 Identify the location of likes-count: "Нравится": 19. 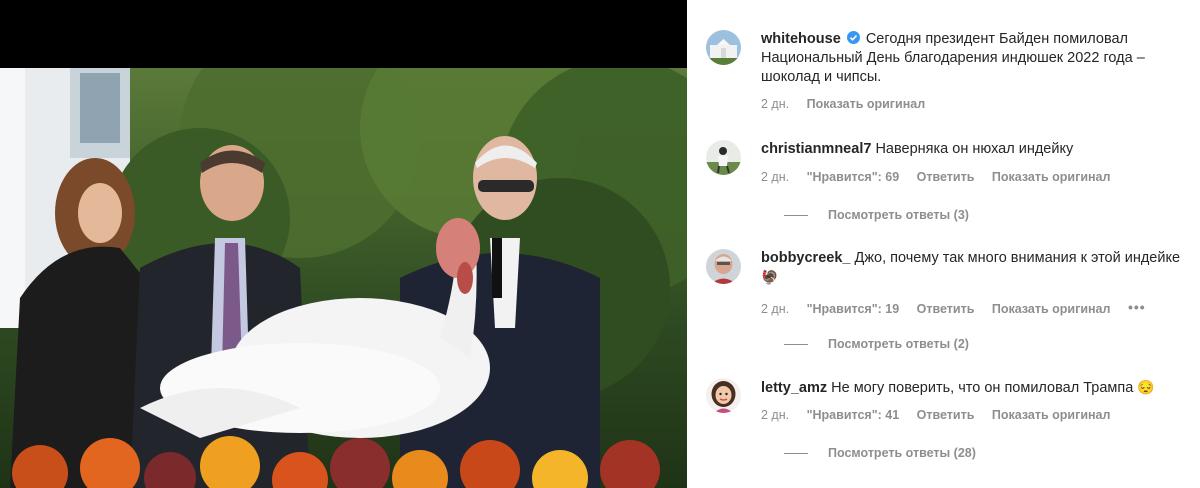
(853, 309).